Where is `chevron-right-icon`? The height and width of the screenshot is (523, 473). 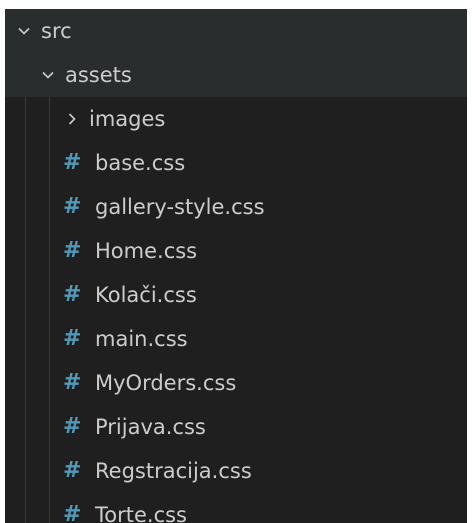 chevron-right-icon is located at coordinates (72, 119).